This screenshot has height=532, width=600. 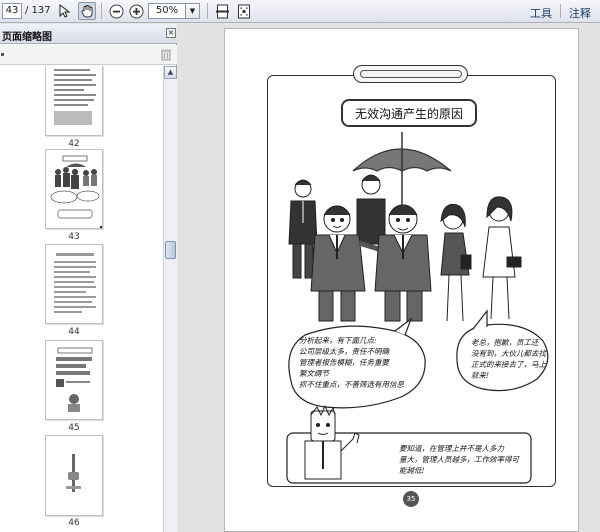 I want to click on caption-line: 量大，管理人员越多，工作效率得可, so click(x=459, y=459).